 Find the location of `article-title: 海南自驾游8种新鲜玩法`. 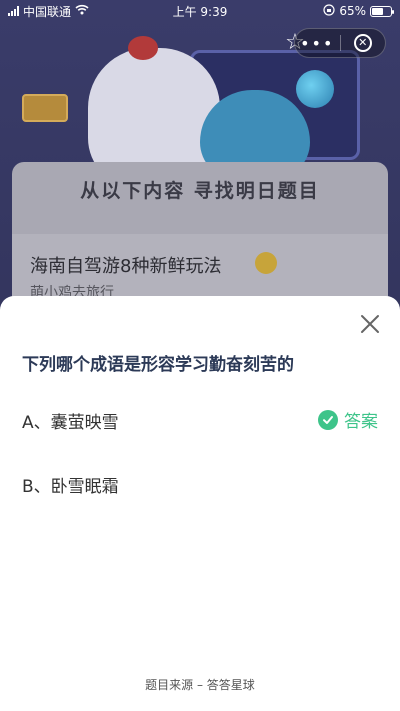

article-title: 海南自驾游8种新鲜玩法 is located at coordinates (126, 266).